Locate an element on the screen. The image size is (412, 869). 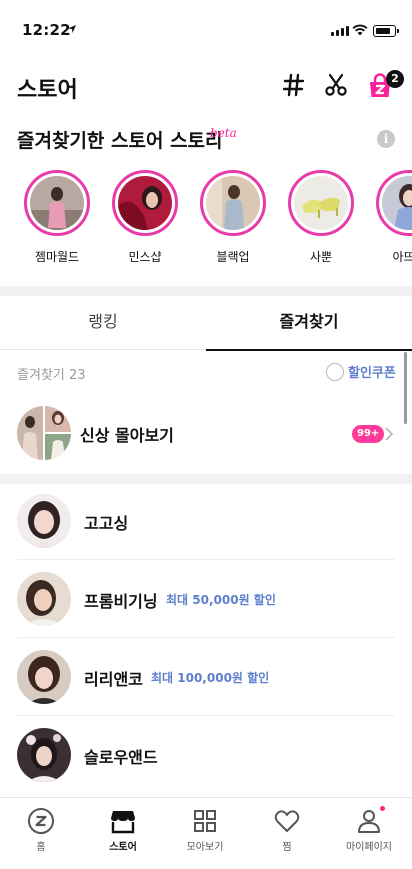
nav-label: 홈 is located at coordinates (41, 847).